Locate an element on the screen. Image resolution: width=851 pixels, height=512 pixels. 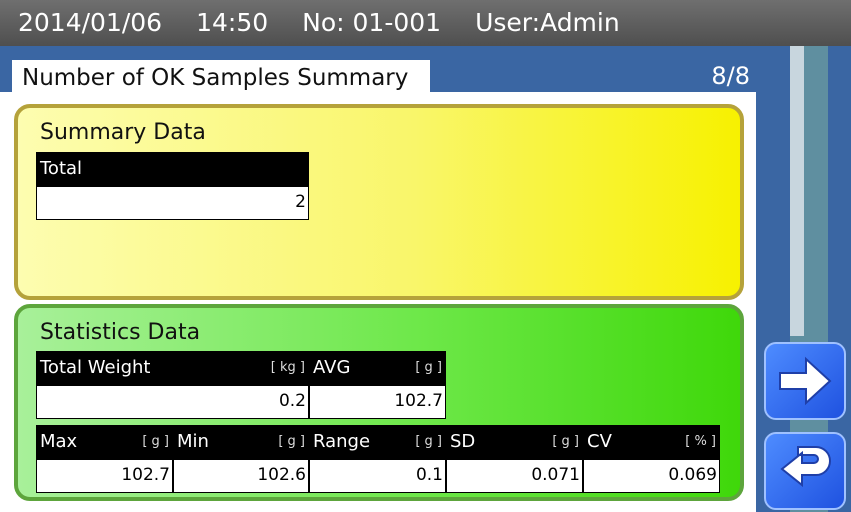
sd-label: SD is located at coordinates (463, 441).